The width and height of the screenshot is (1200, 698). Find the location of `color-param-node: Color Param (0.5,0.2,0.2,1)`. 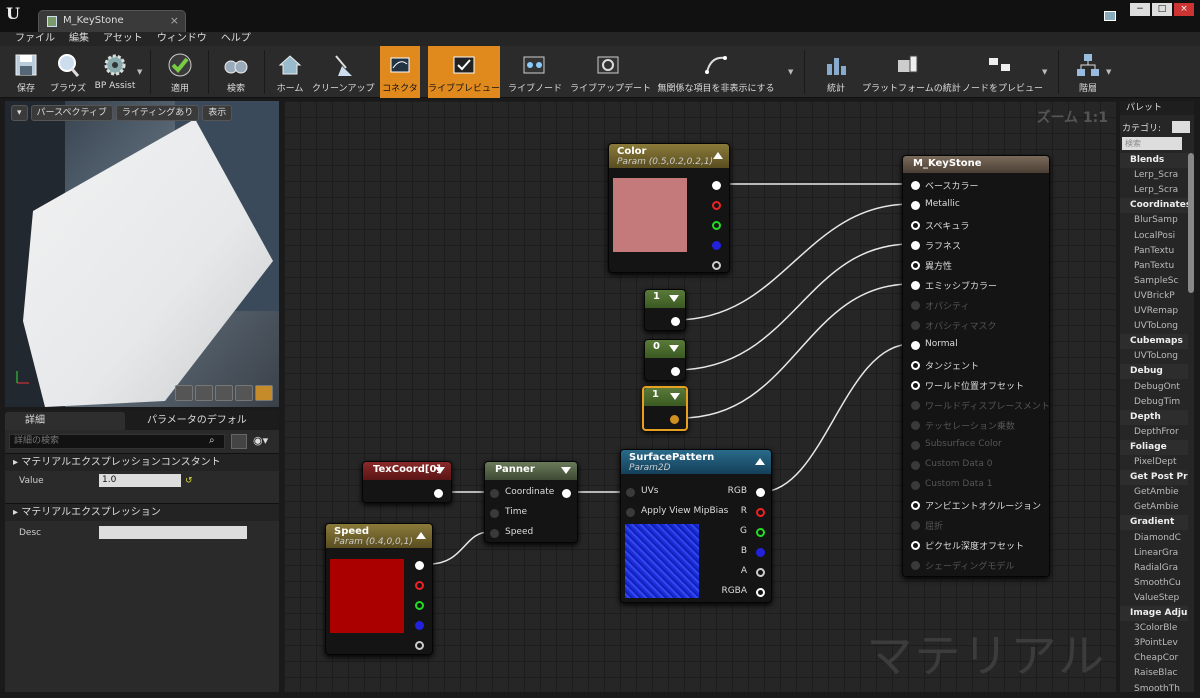

color-param-node: Color Param (0.5,0.2,0.2,1) is located at coordinates (669, 208).